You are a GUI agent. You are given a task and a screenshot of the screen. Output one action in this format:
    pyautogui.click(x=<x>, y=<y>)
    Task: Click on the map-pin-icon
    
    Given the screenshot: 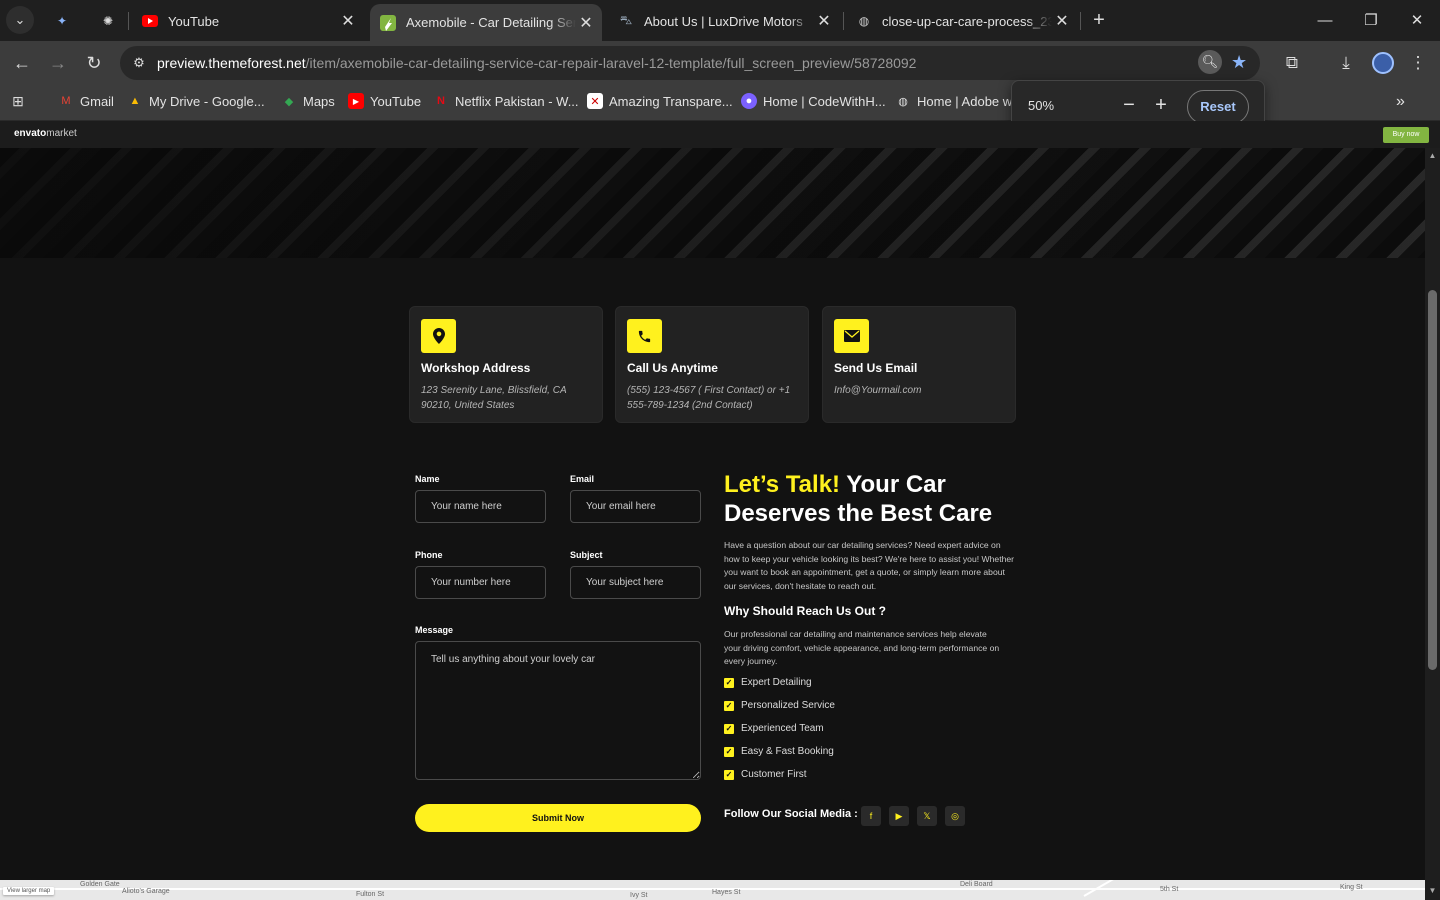 What is the action you would take?
    pyautogui.click(x=438, y=336)
    